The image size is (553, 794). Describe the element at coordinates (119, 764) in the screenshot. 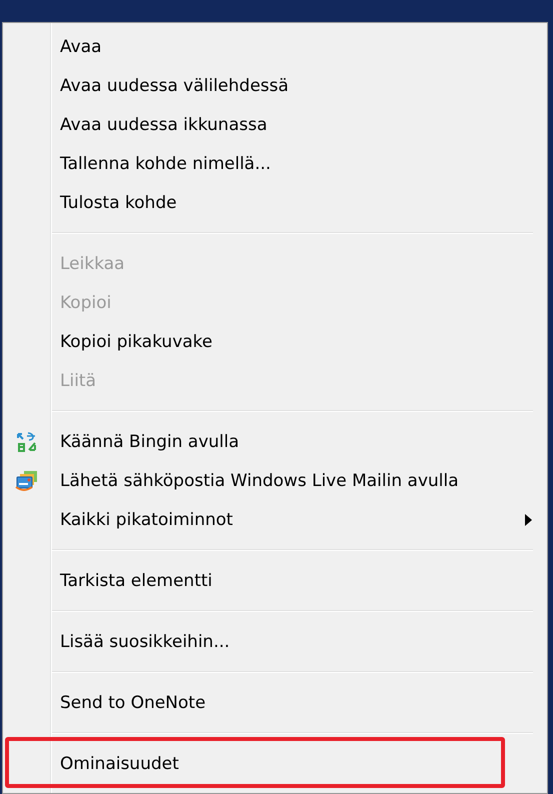

I see `menu-item: Ominaisuudet` at that location.